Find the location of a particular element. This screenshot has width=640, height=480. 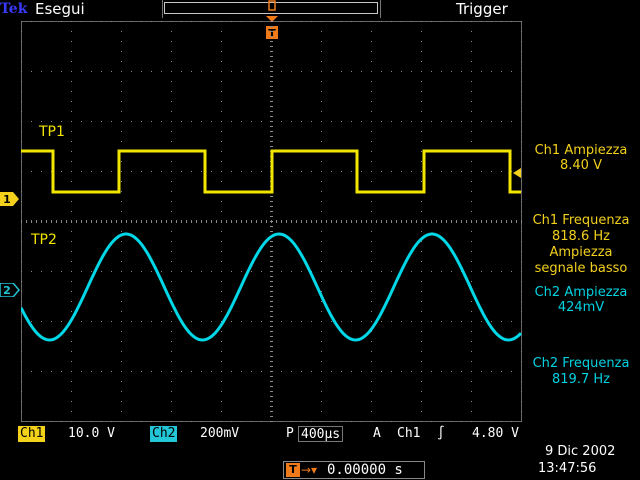

record-window-right is located at coordinates (414, 9).